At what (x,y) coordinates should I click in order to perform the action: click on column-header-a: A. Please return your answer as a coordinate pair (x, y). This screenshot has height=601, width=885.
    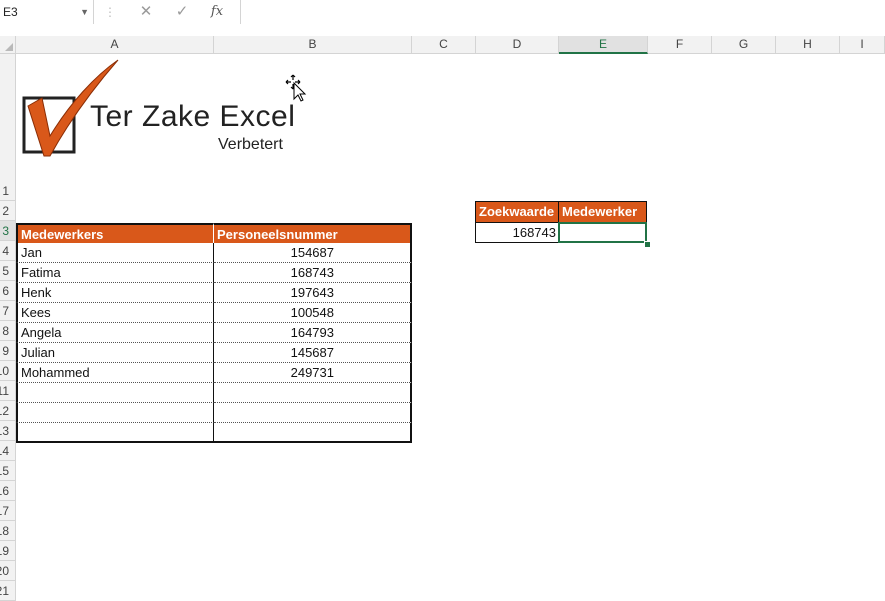
    Looking at the image, I should click on (115, 45).